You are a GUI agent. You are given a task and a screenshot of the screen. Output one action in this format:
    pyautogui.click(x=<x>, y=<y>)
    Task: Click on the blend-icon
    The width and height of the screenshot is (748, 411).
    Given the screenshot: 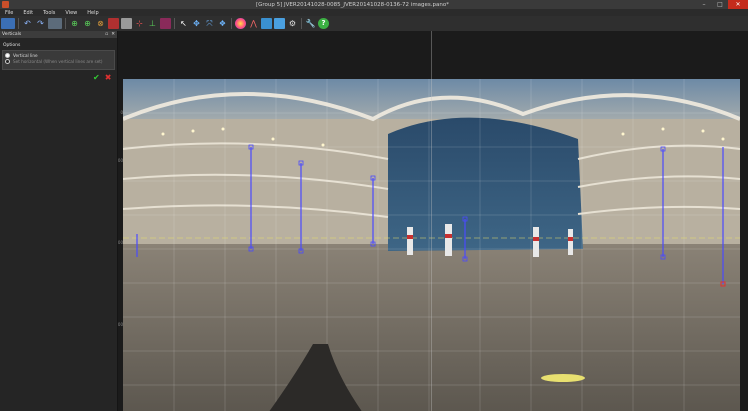 What is the action you would take?
    pyautogui.click(x=240, y=23)
    